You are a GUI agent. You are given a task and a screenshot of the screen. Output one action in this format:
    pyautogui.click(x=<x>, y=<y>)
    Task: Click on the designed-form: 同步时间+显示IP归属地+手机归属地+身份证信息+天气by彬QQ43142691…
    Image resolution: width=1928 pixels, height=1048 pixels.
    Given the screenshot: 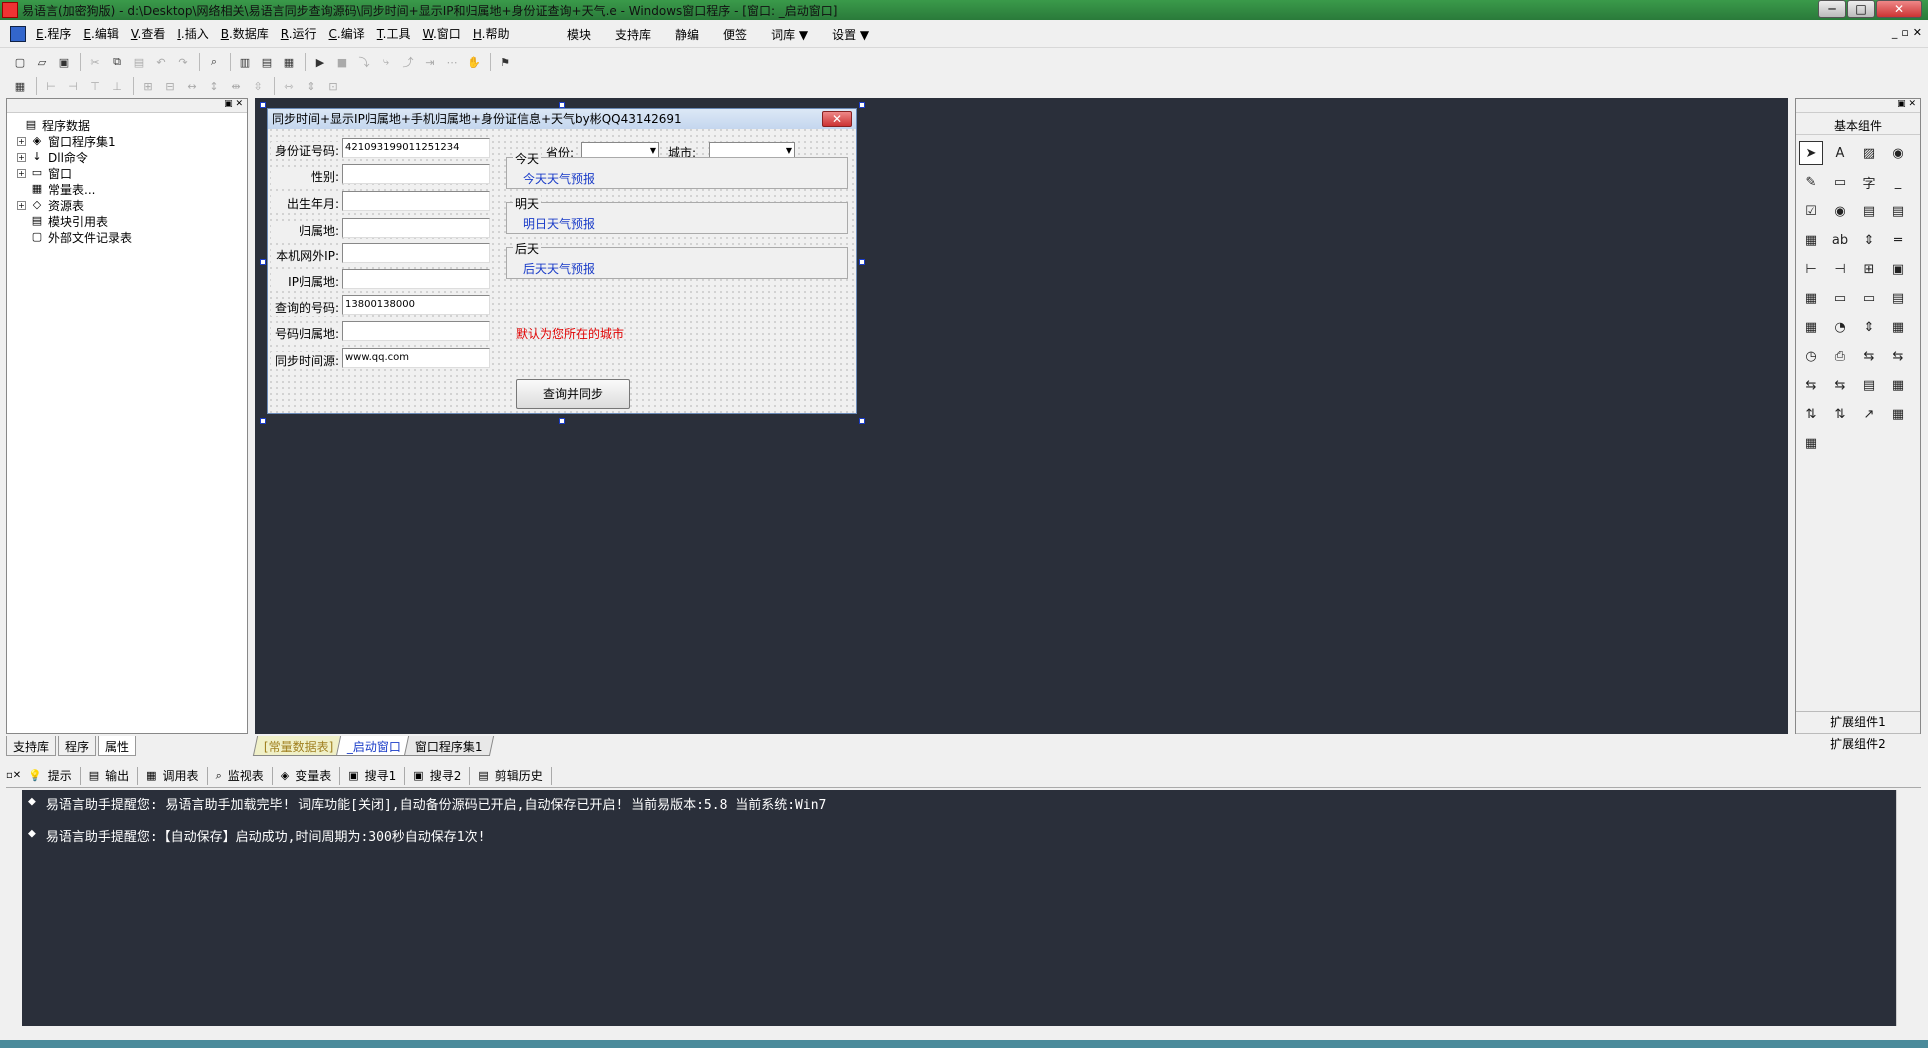 What is the action you would take?
    pyautogui.click(x=562, y=261)
    